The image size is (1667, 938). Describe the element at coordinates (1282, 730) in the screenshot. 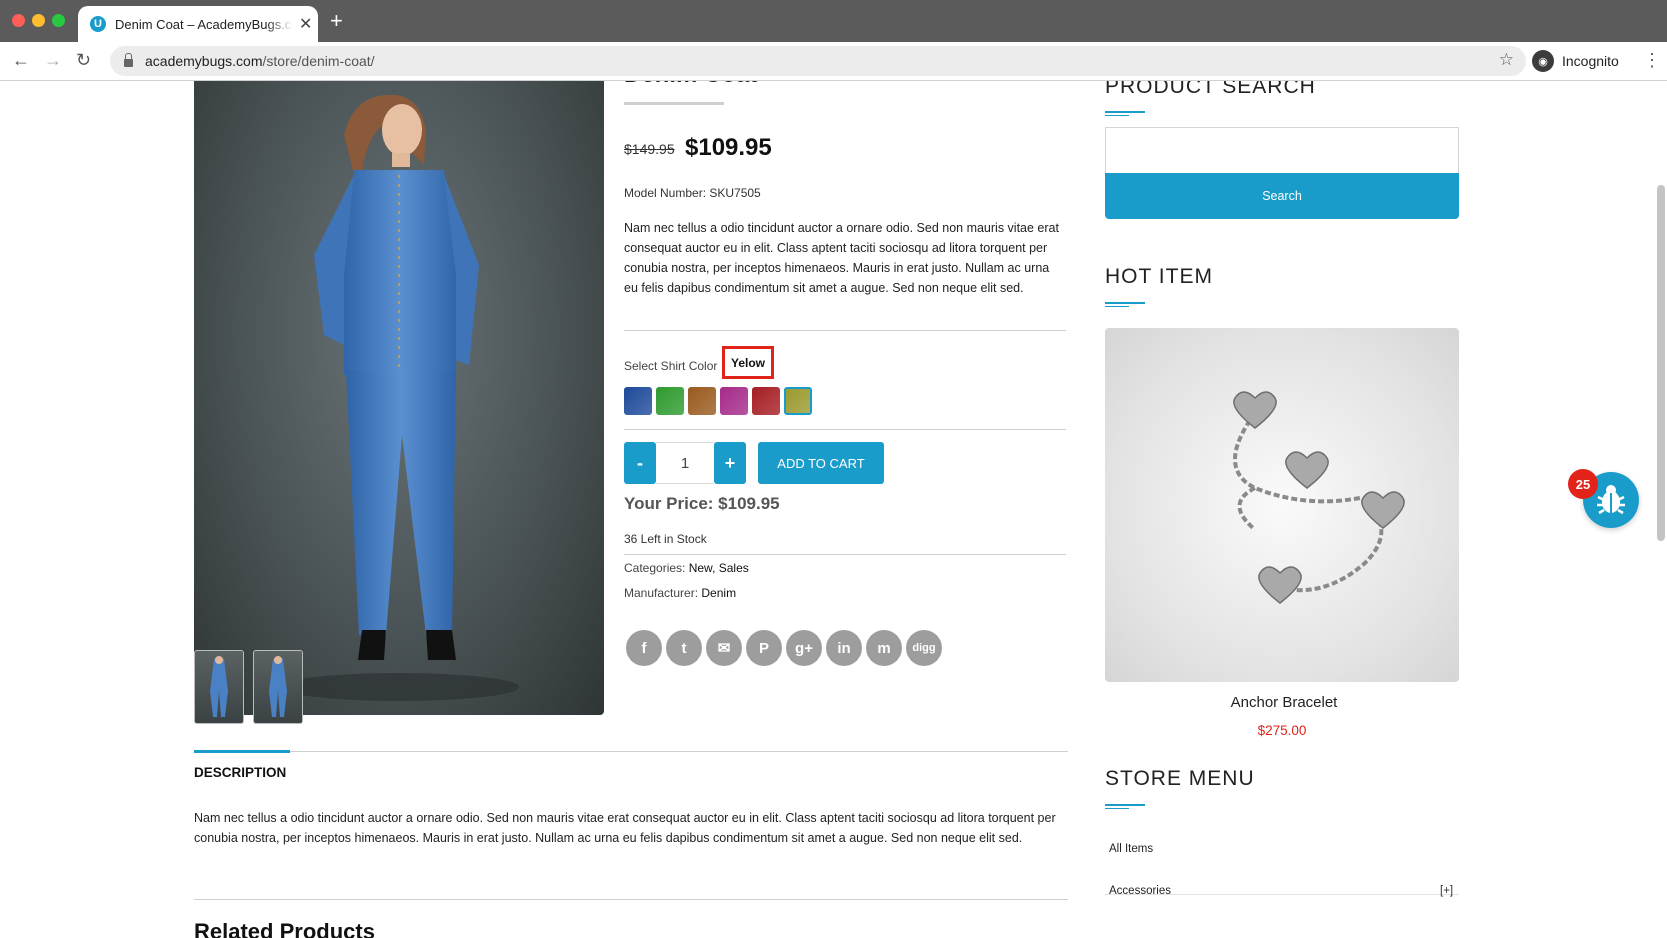

I see `hot-item-price: $275.00` at that location.